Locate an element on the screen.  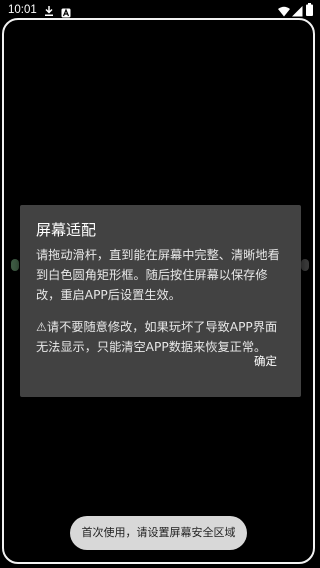
slider-handle-left is located at coordinates (15, 265).